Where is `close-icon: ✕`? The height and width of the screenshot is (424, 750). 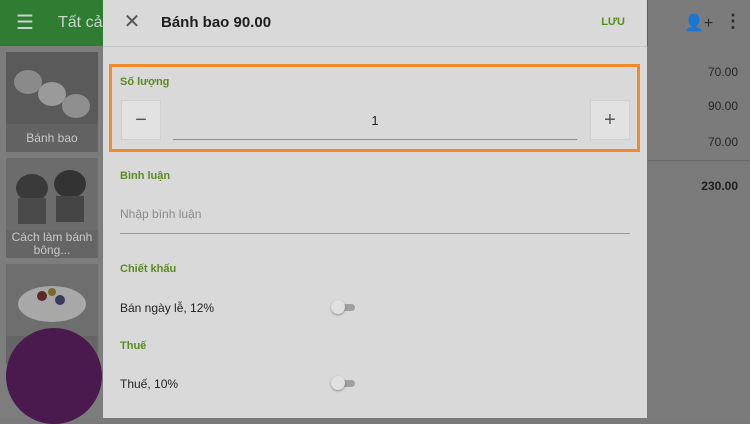
close-icon: ✕ is located at coordinates (132, 22).